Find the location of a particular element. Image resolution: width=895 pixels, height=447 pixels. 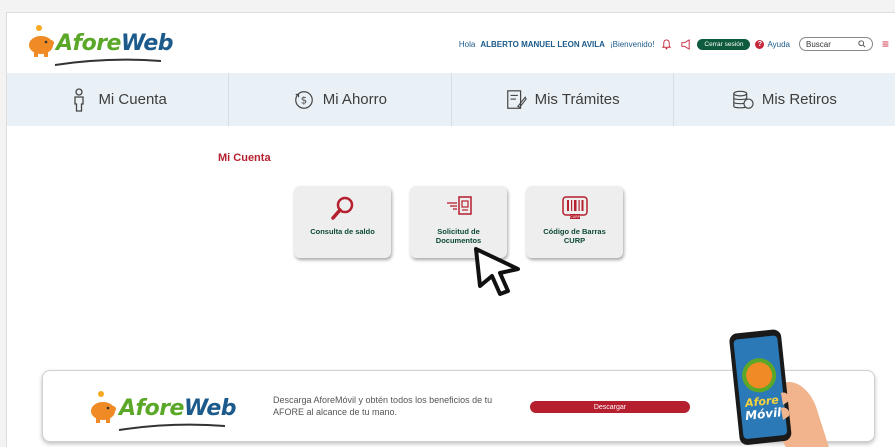

nav-item-mi-cuenta: Mi Cuenta is located at coordinates (118, 99).